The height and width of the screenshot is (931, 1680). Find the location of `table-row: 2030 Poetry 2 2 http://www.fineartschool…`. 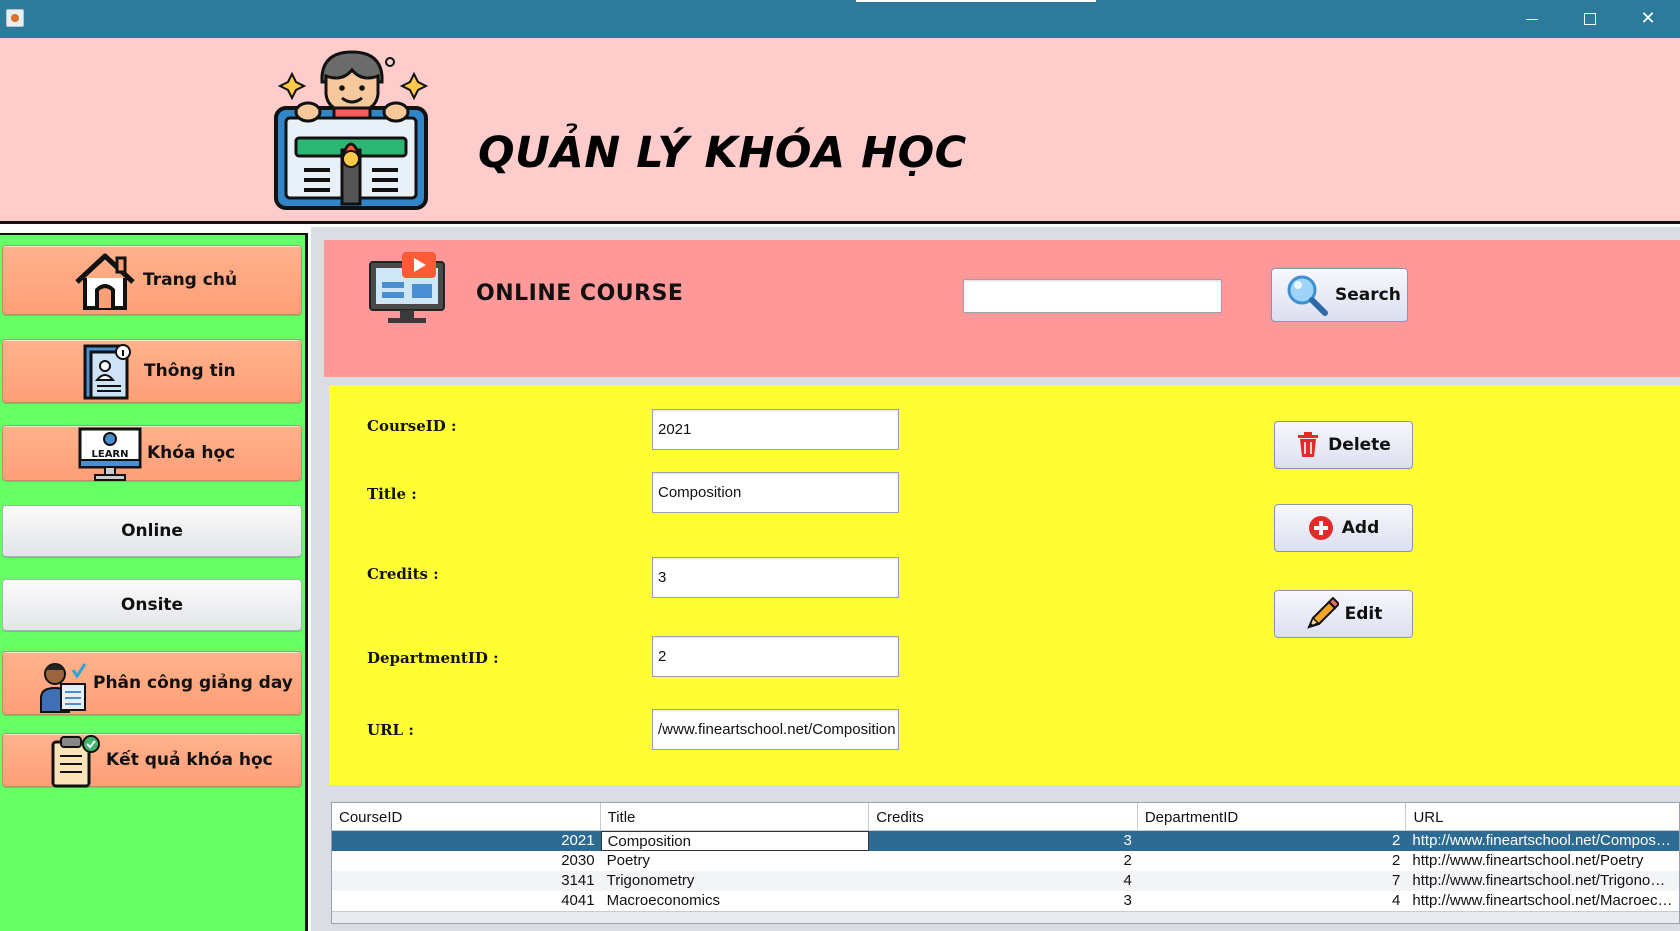

table-row: 2030 Poetry 2 2 http://www.fineartschool… is located at coordinates (1005, 861).